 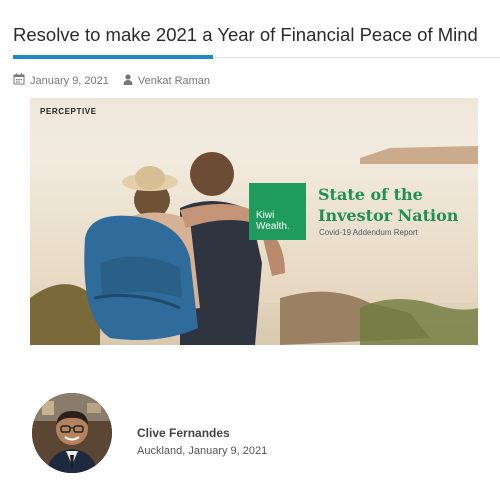 I want to click on post-author: Venkat Raman, so click(x=167, y=80).